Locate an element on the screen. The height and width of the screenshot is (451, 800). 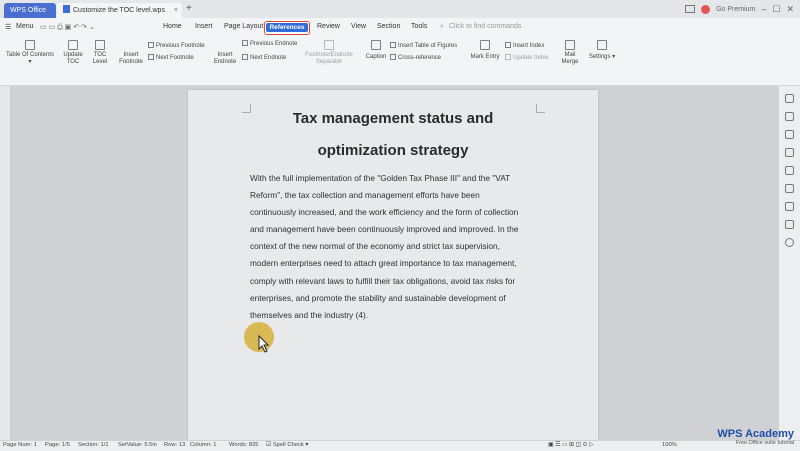
insert-footnote-button: Insert Footnote is located at coordinates (131, 59).